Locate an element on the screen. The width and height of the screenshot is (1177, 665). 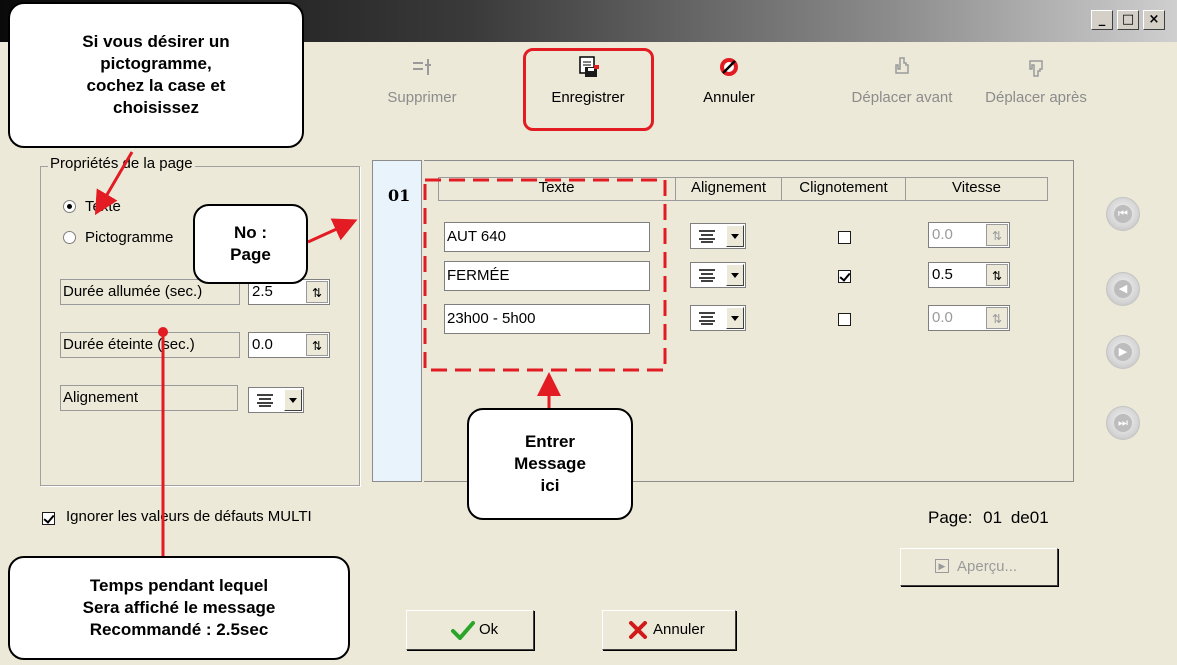
hand-down-icon is located at coordinates (1036, 68).